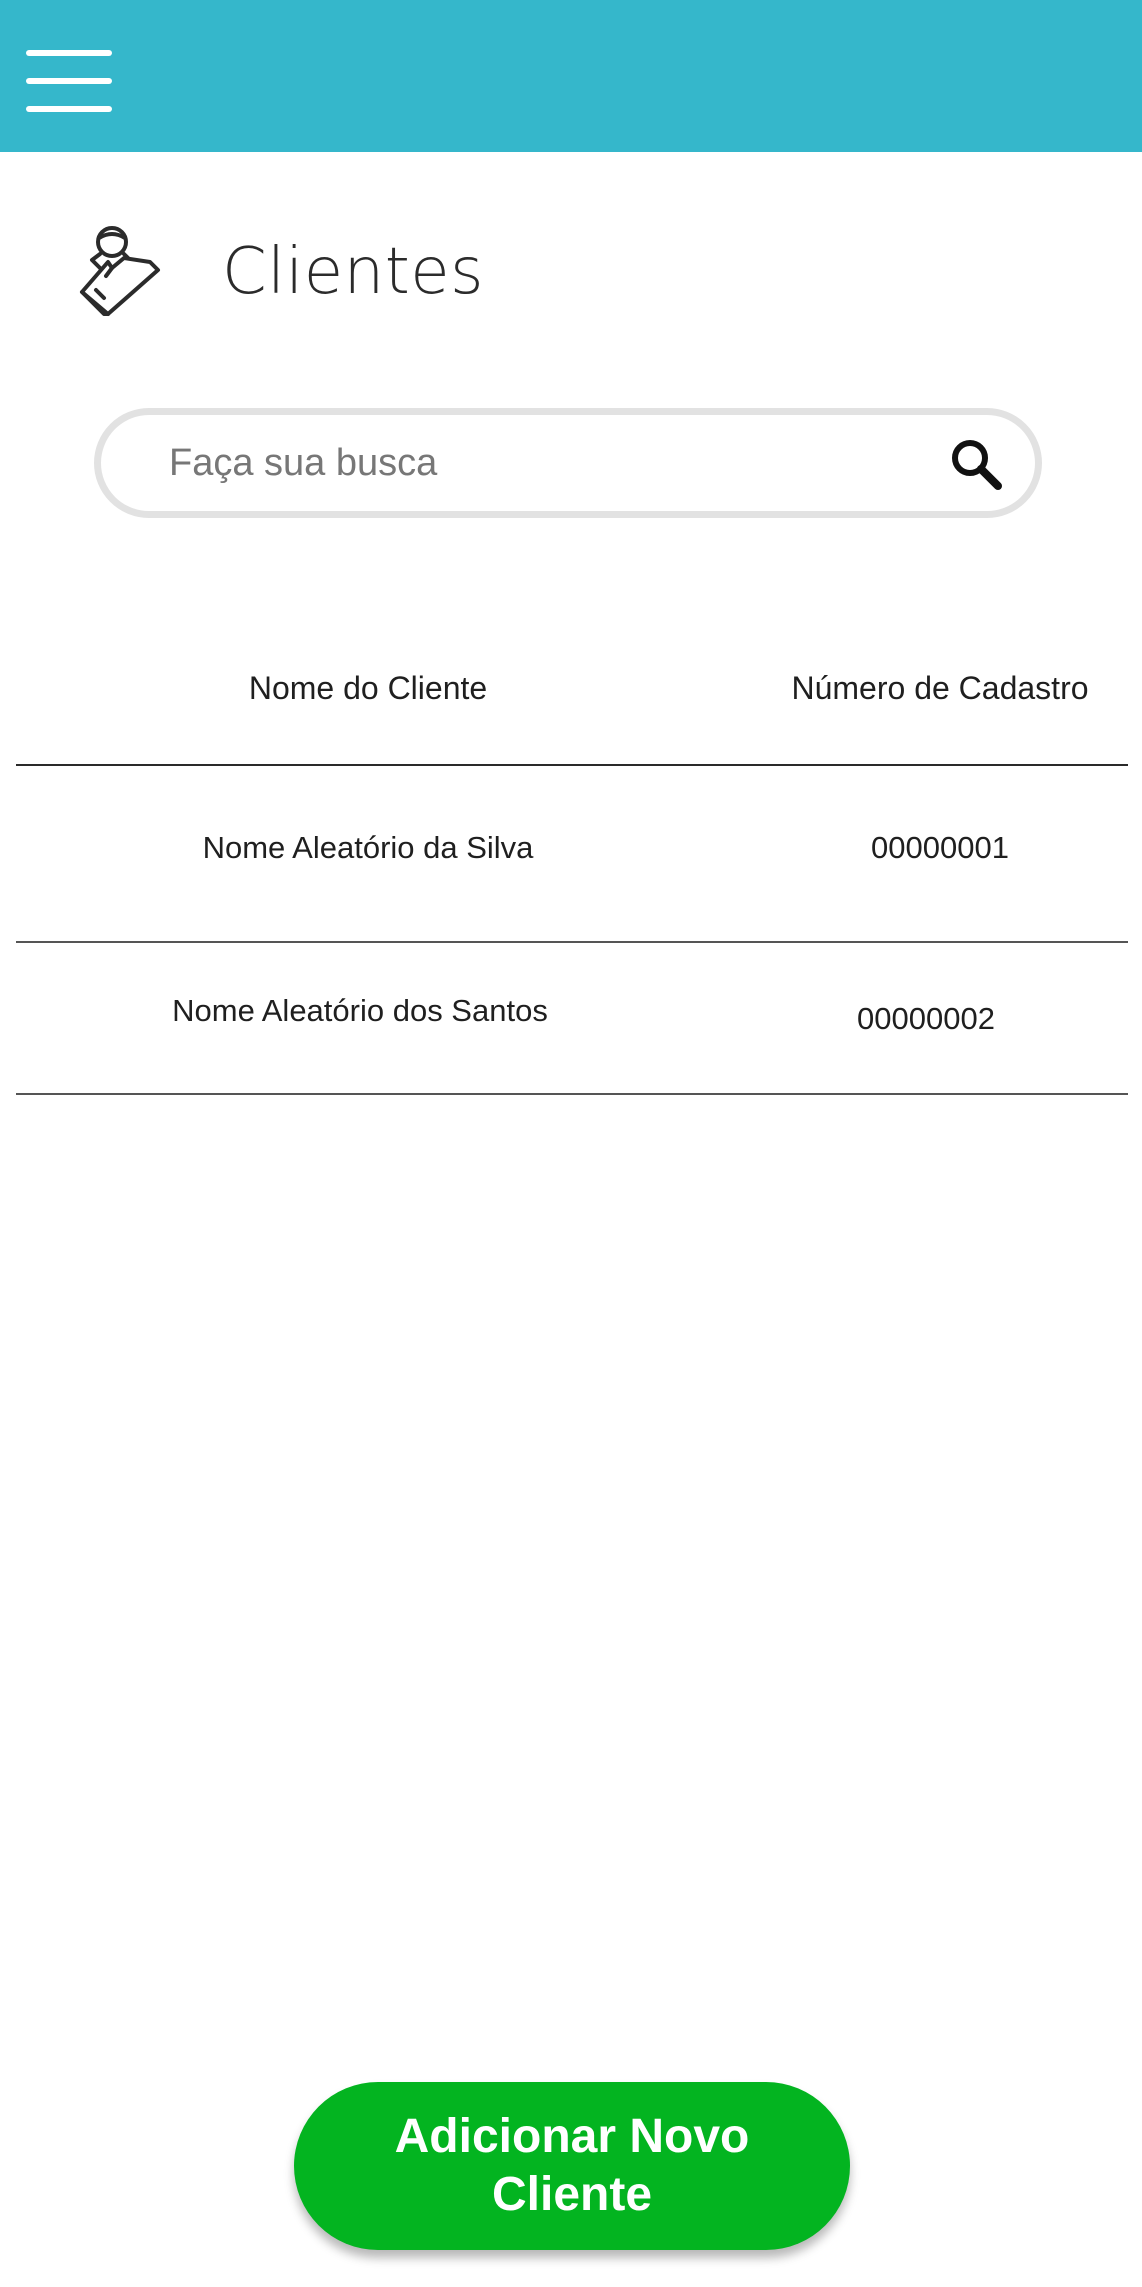 Image resolution: width=1142 pixels, height=2287 pixels. What do you see at coordinates (572, 854) in the screenshot?
I see `table-row: Nome Aleatório da Silva 00000001` at bounding box center [572, 854].